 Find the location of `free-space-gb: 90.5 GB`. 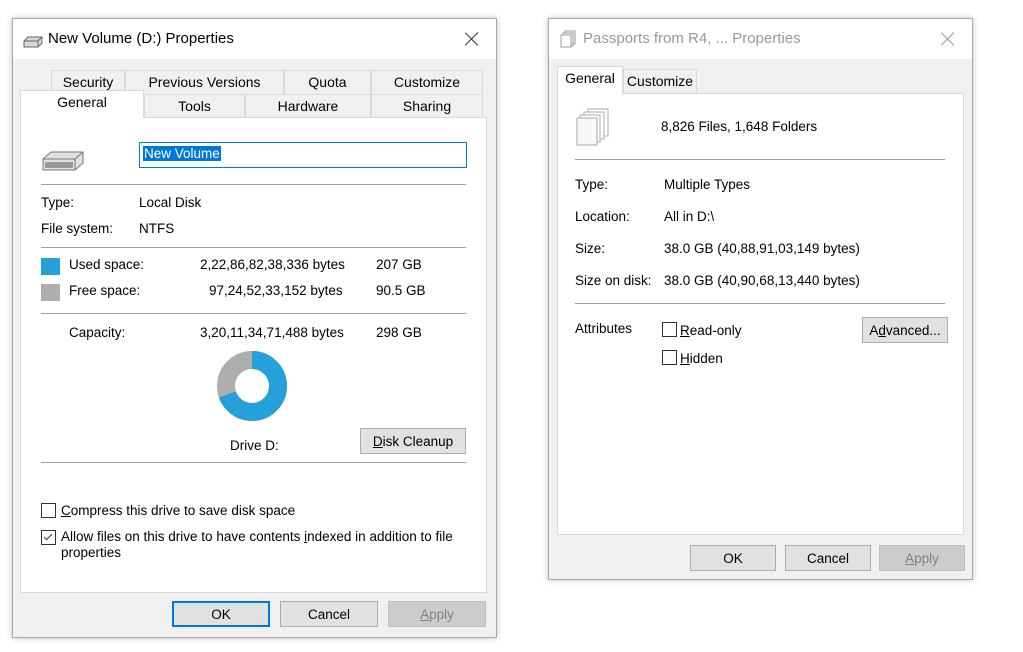

free-space-gb: 90.5 GB is located at coordinates (401, 290).